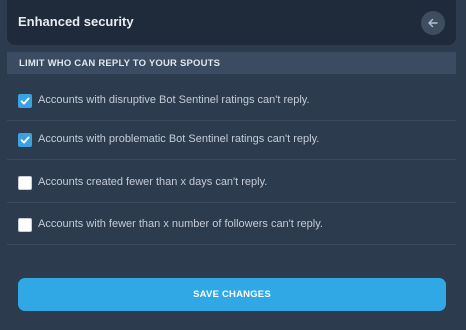 The height and width of the screenshot is (330, 466). Describe the element at coordinates (231, 22) in the screenshot. I see `panel-header: Enhanced security` at that location.